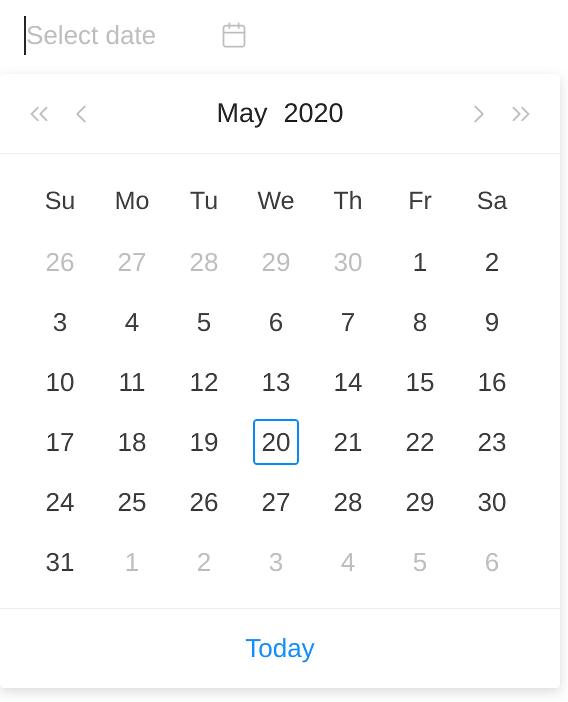 Image resolution: width=568 pixels, height=702 pixels. What do you see at coordinates (60, 562) in the screenshot?
I see `day-cell: 31` at bounding box center [60, 562].